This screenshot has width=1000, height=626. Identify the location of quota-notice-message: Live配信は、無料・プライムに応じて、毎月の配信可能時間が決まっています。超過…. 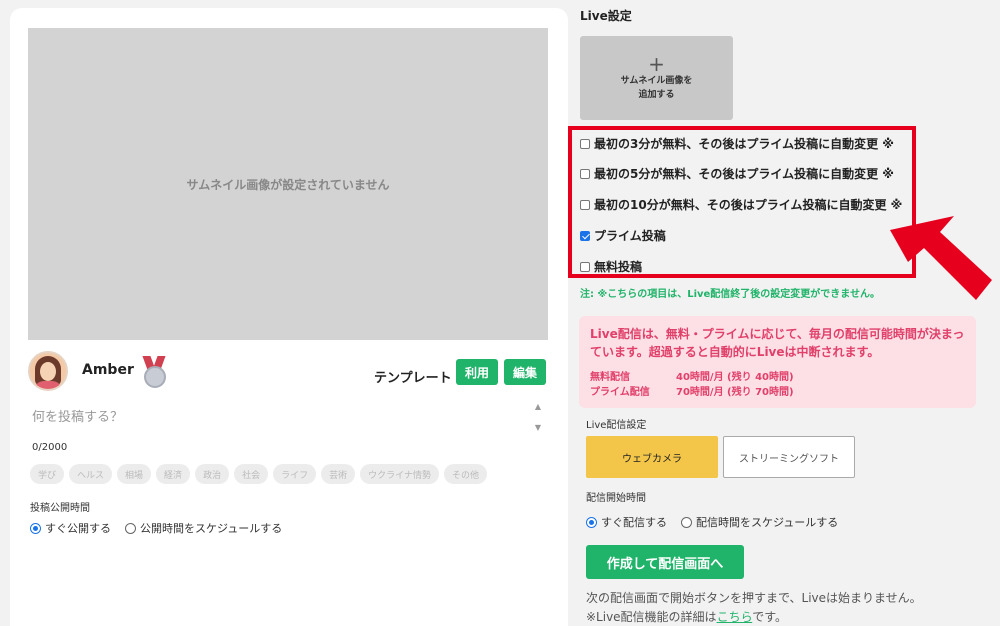
(777, 343).